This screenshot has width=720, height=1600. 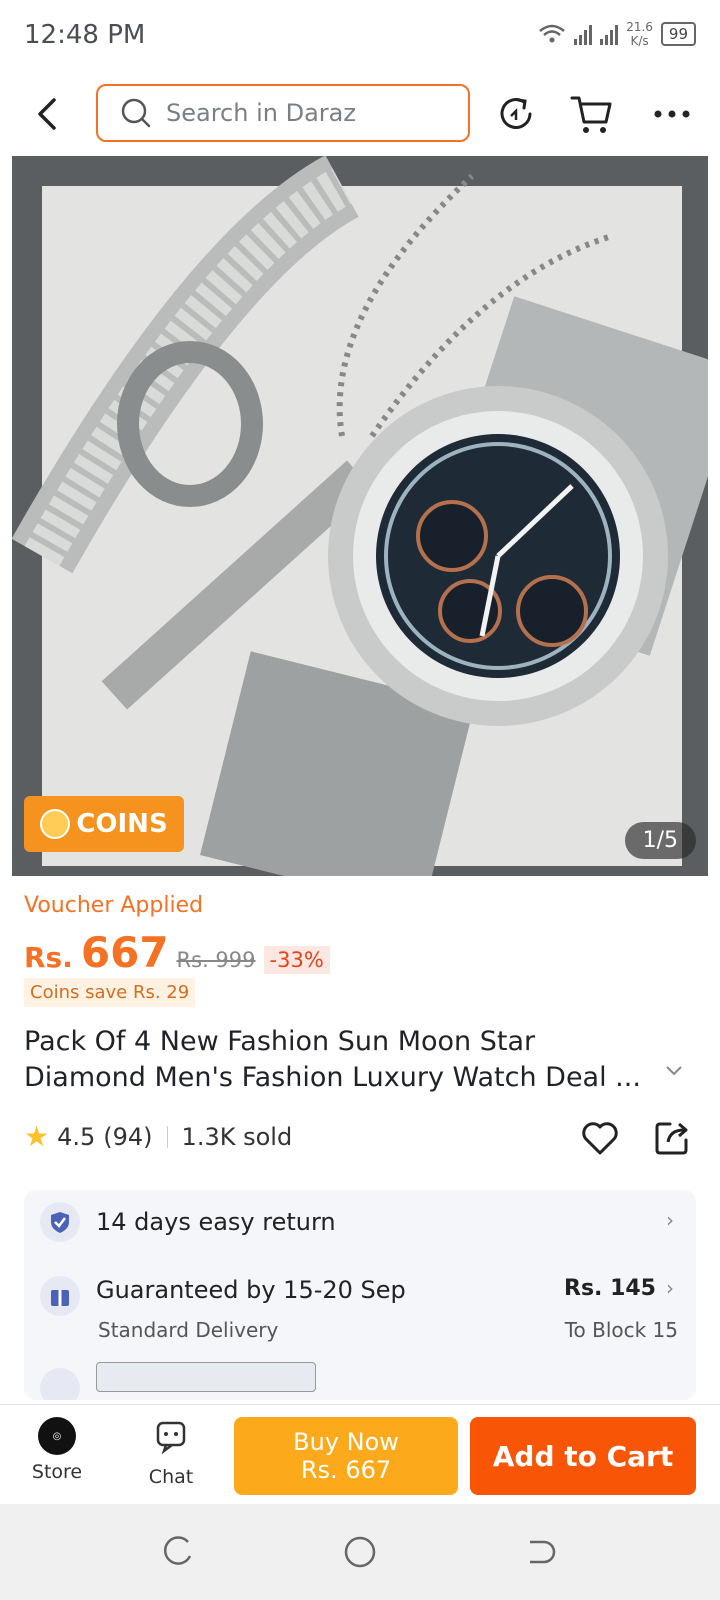 I want to click on back-arrow-icon, so click(x=48, y=114).